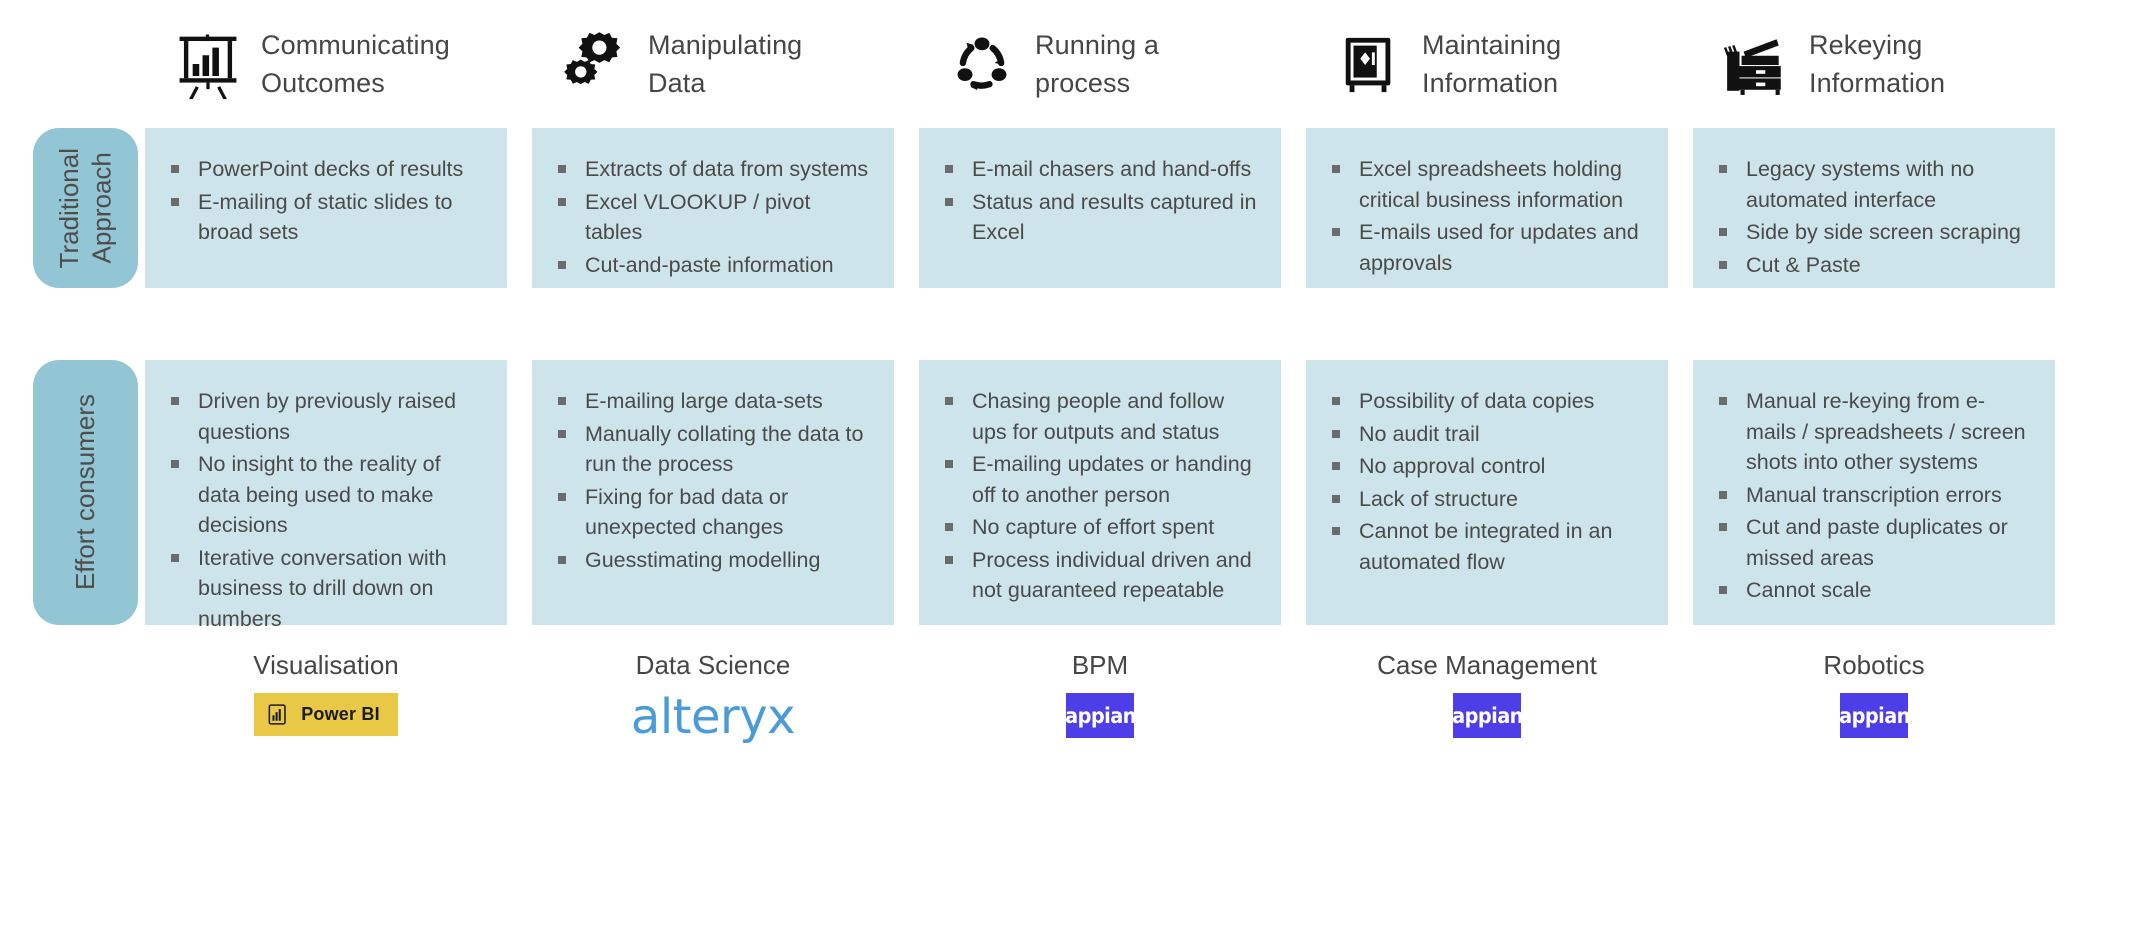 The height and width of the screenshot is (926, 2138). I want to click on row-label-effort-consumers: Effort consumers, so click(85, 492).